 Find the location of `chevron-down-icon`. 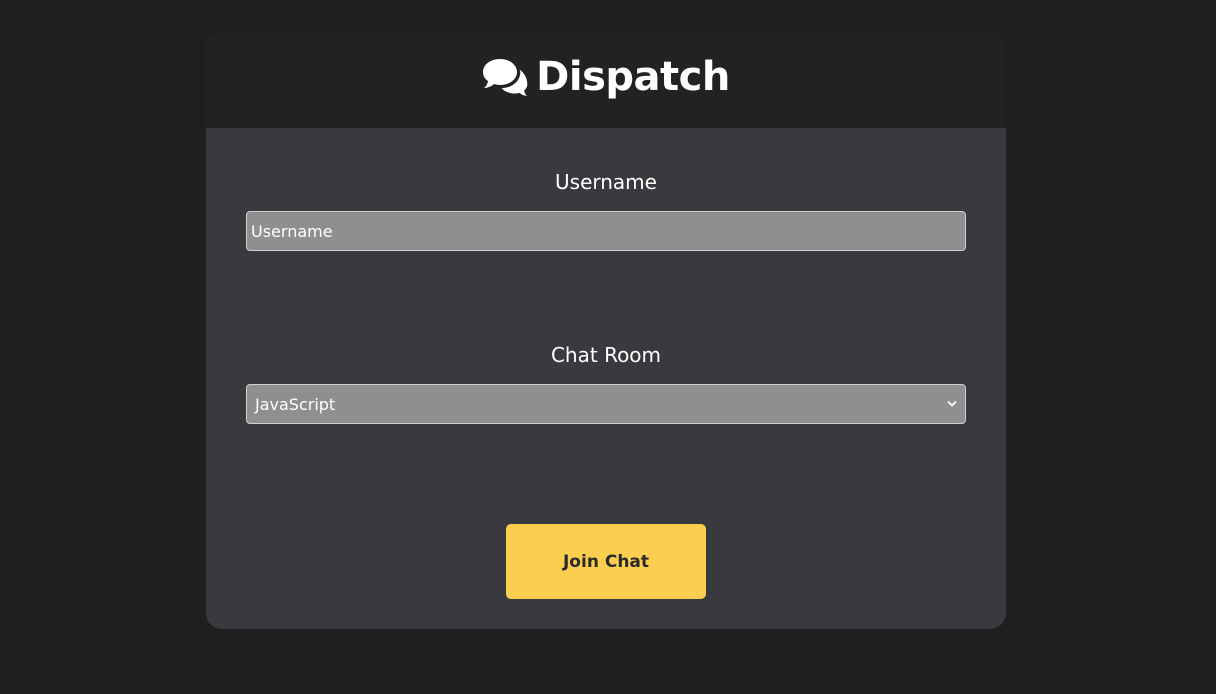

chevron-down-icon is located at coordinates (952, 404).